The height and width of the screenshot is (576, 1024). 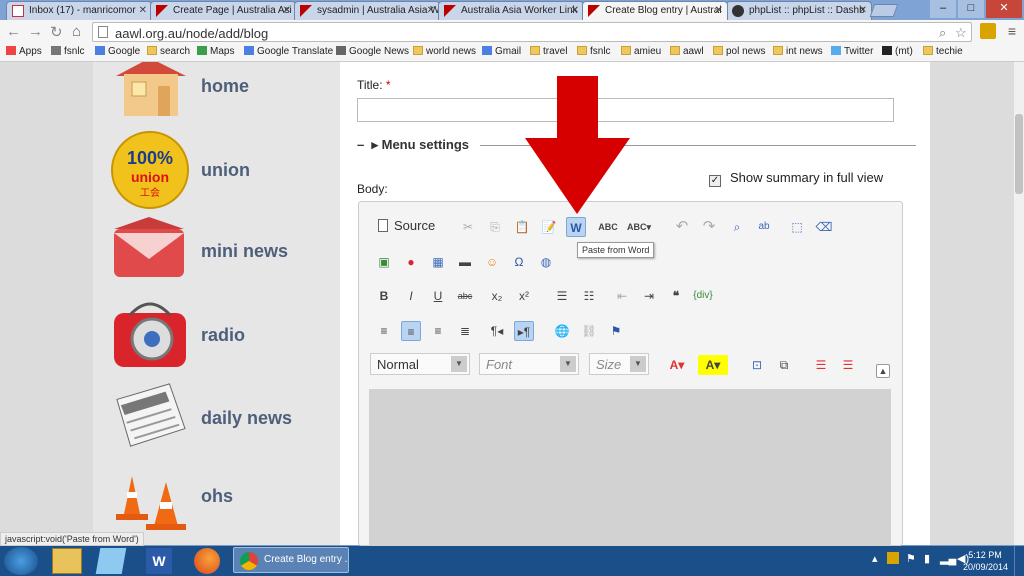 I want to click on cut-icon: ✂, so click(x=468, y=227).